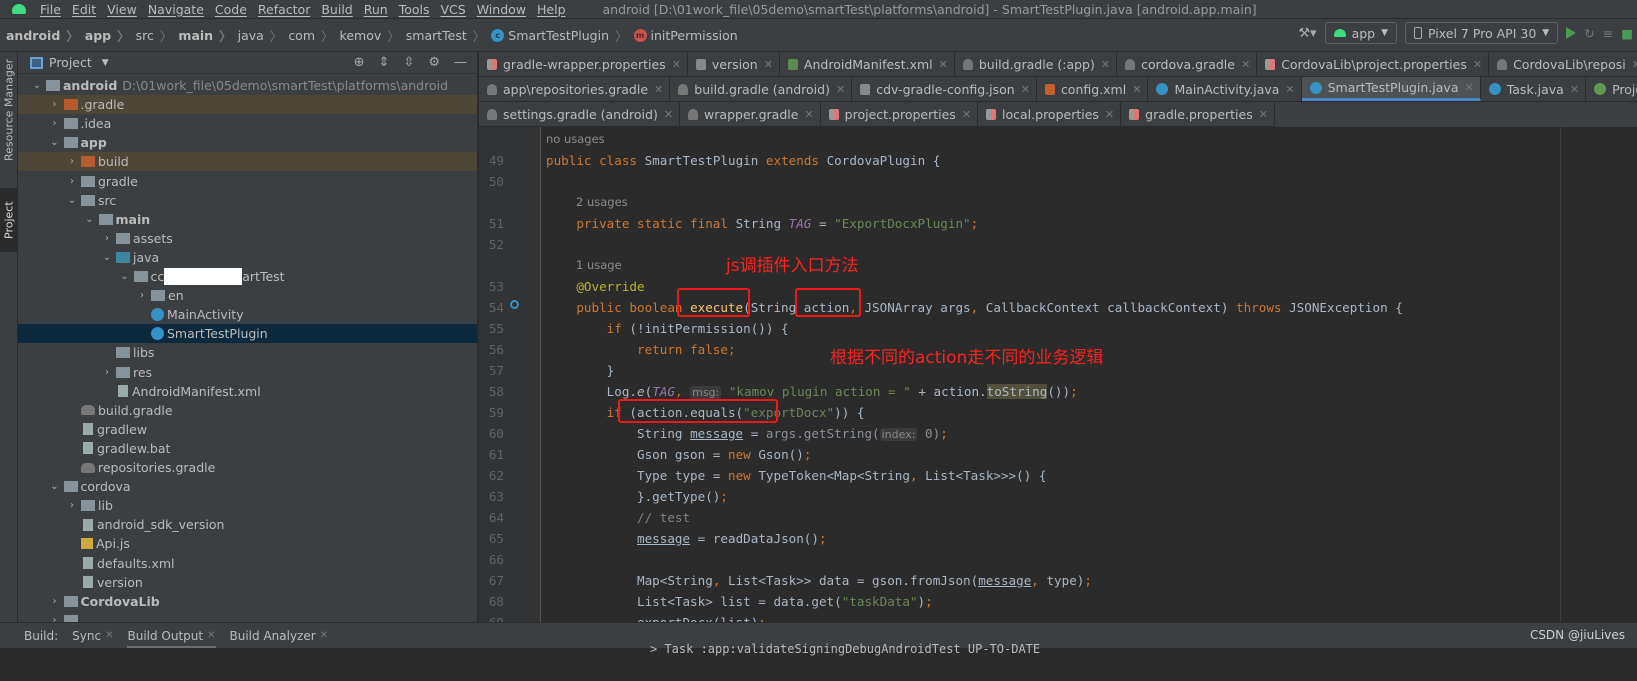 This screenshot has width=1637, height=681. What do you see at coordinates (247, 162) in the screenshot?
I see `tree-item: › build` at bounding box center [247, 162].